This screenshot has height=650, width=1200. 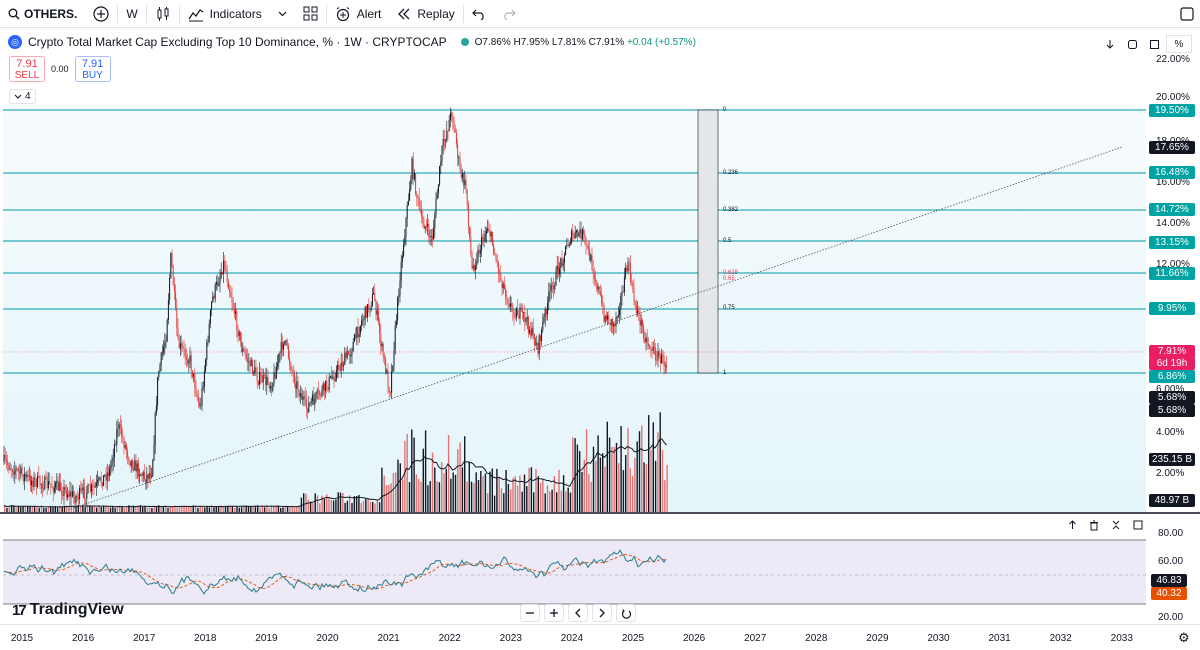 What do you see at coordinates (479, 14) in the screenshot?
I see `undo-button` at bounding box center [479, 14].